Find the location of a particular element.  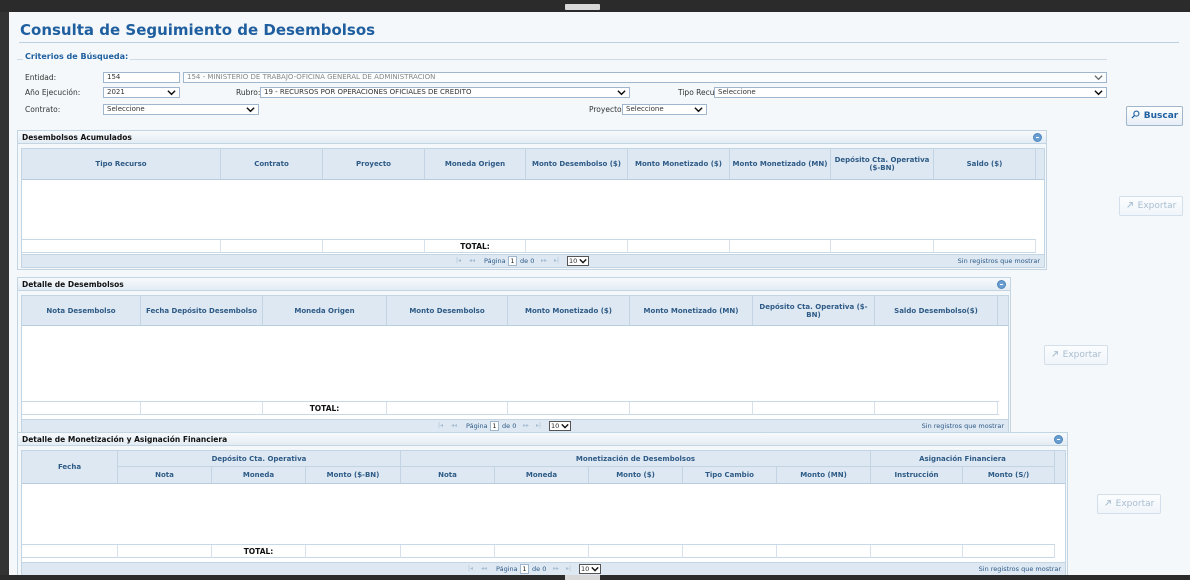

column-header: Proyecto is located at coordinates (374, 164).